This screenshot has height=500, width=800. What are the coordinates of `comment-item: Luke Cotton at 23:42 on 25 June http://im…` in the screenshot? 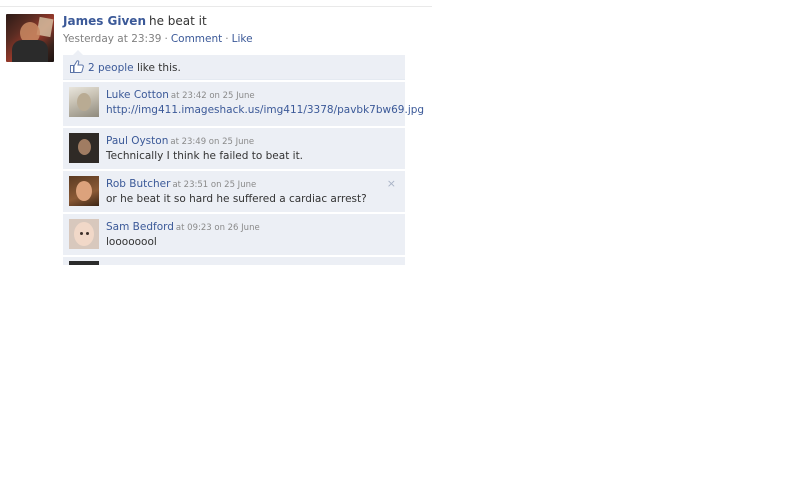 It's located at (243, 104).